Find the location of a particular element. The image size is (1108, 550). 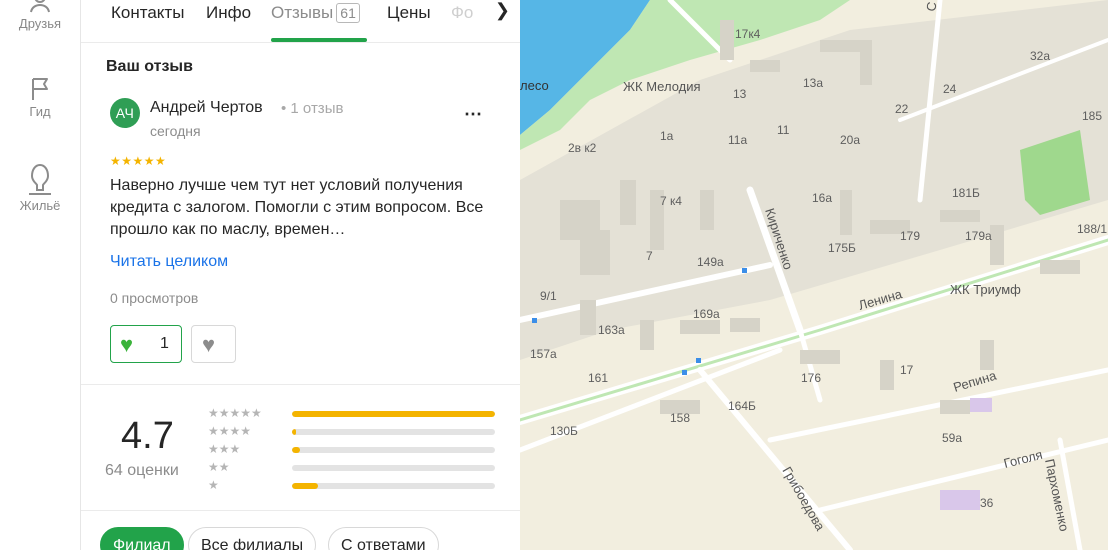

house-number: 9/1 is located at coordinates (548, 296).